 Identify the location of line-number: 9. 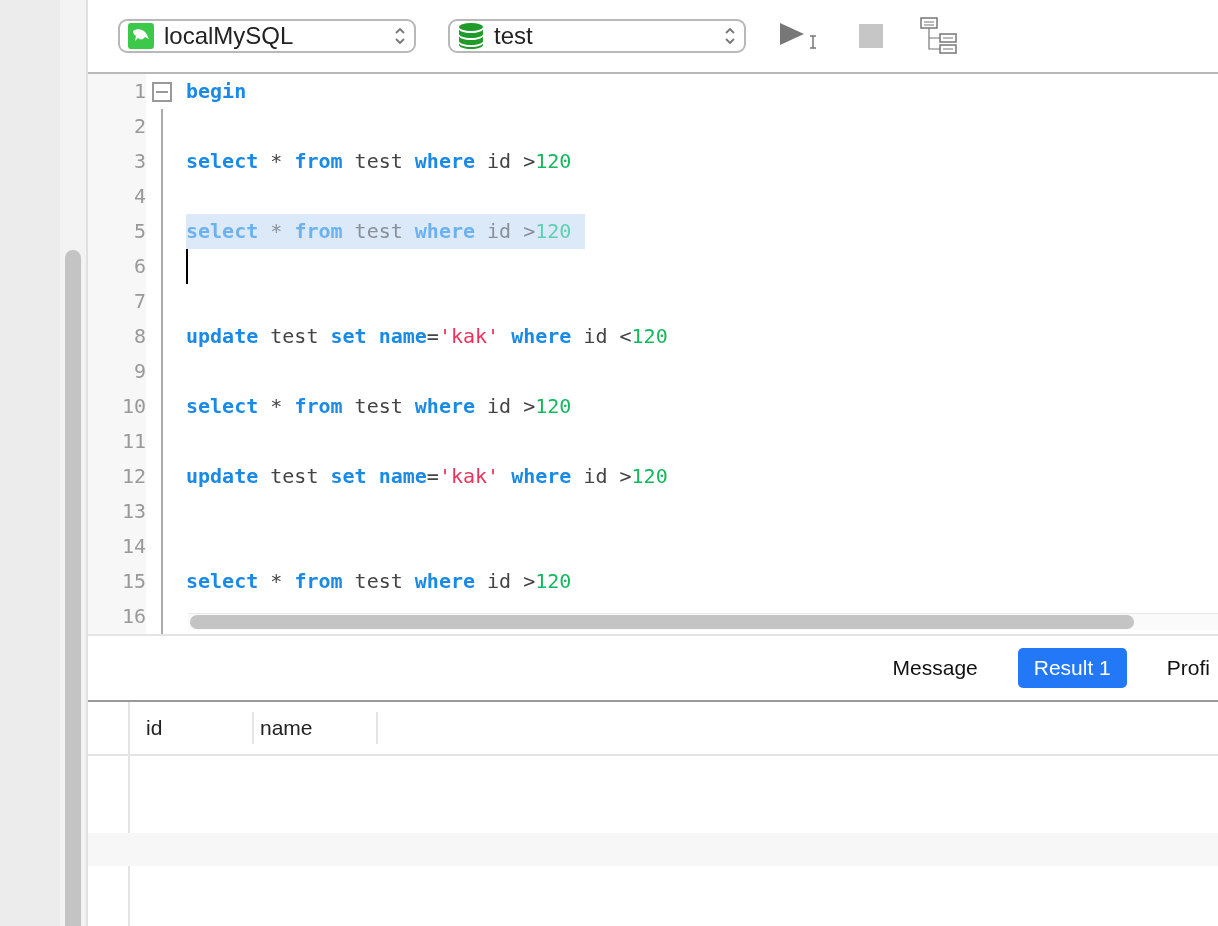
(117, 371).